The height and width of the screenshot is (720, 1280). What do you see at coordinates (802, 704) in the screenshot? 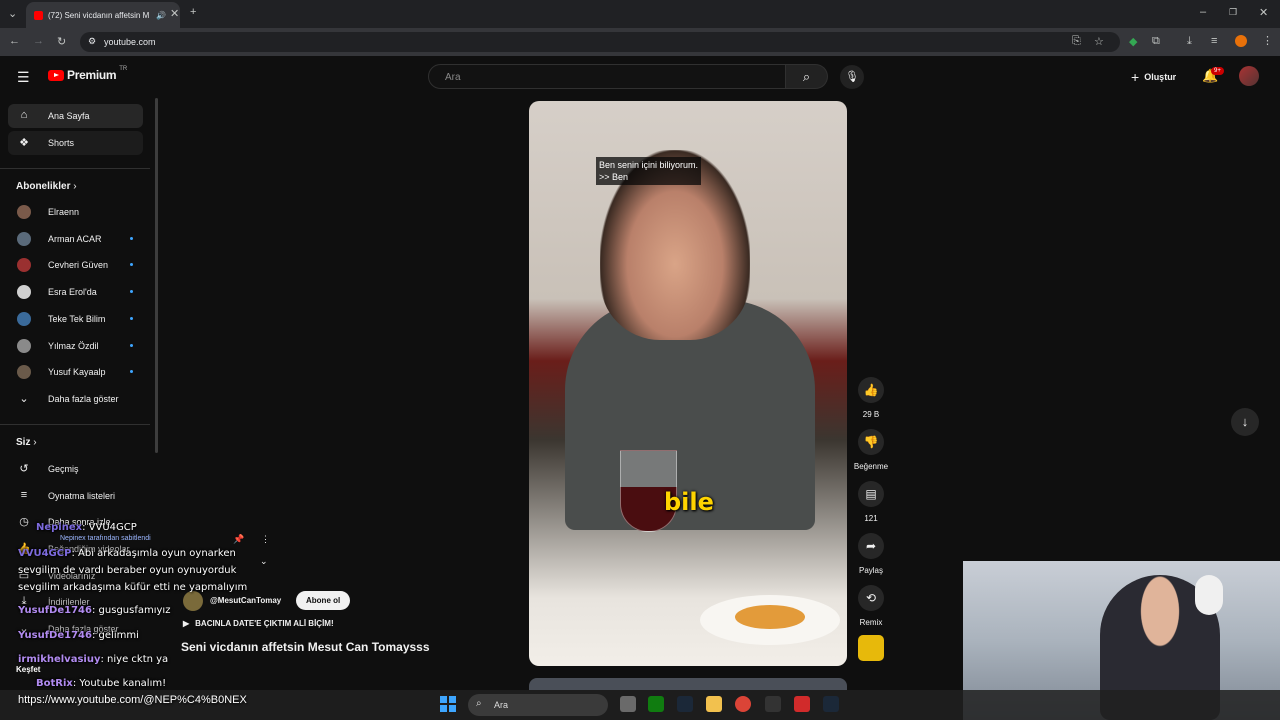
I see `app-icon-red` at bounding box center [802, 704].